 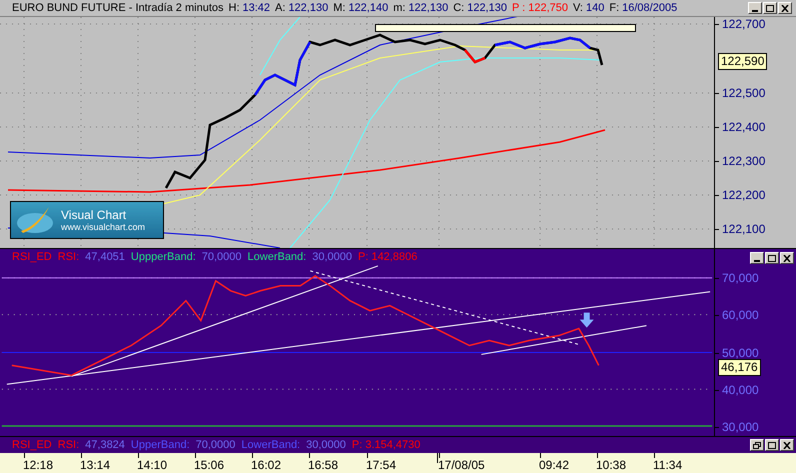 I want to click on indicator-label: 47,4051, so click(x=105, y=257).